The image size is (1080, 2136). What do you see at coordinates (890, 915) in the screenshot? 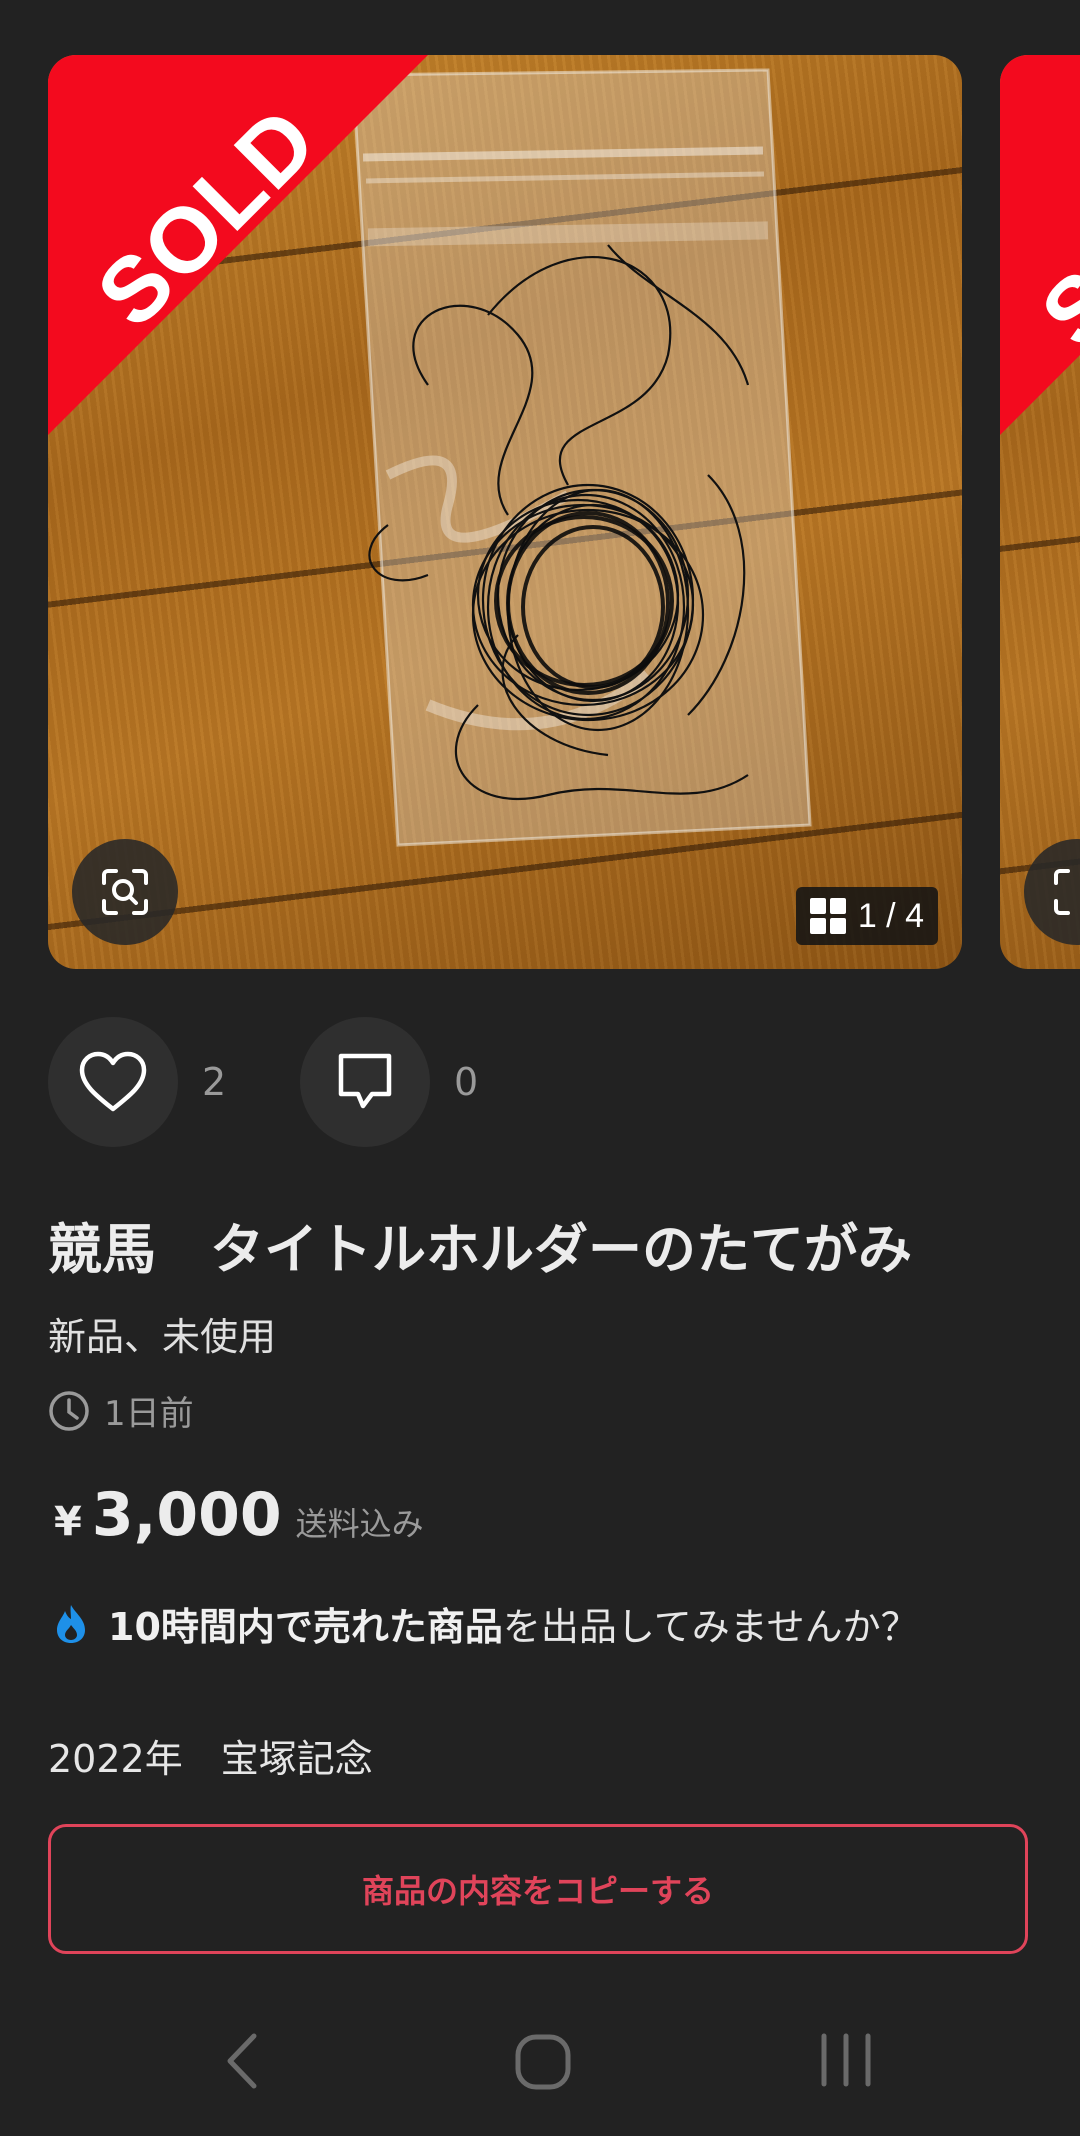
I see `image-counter-text: 1 / 4` at bounding box center [890, 915].